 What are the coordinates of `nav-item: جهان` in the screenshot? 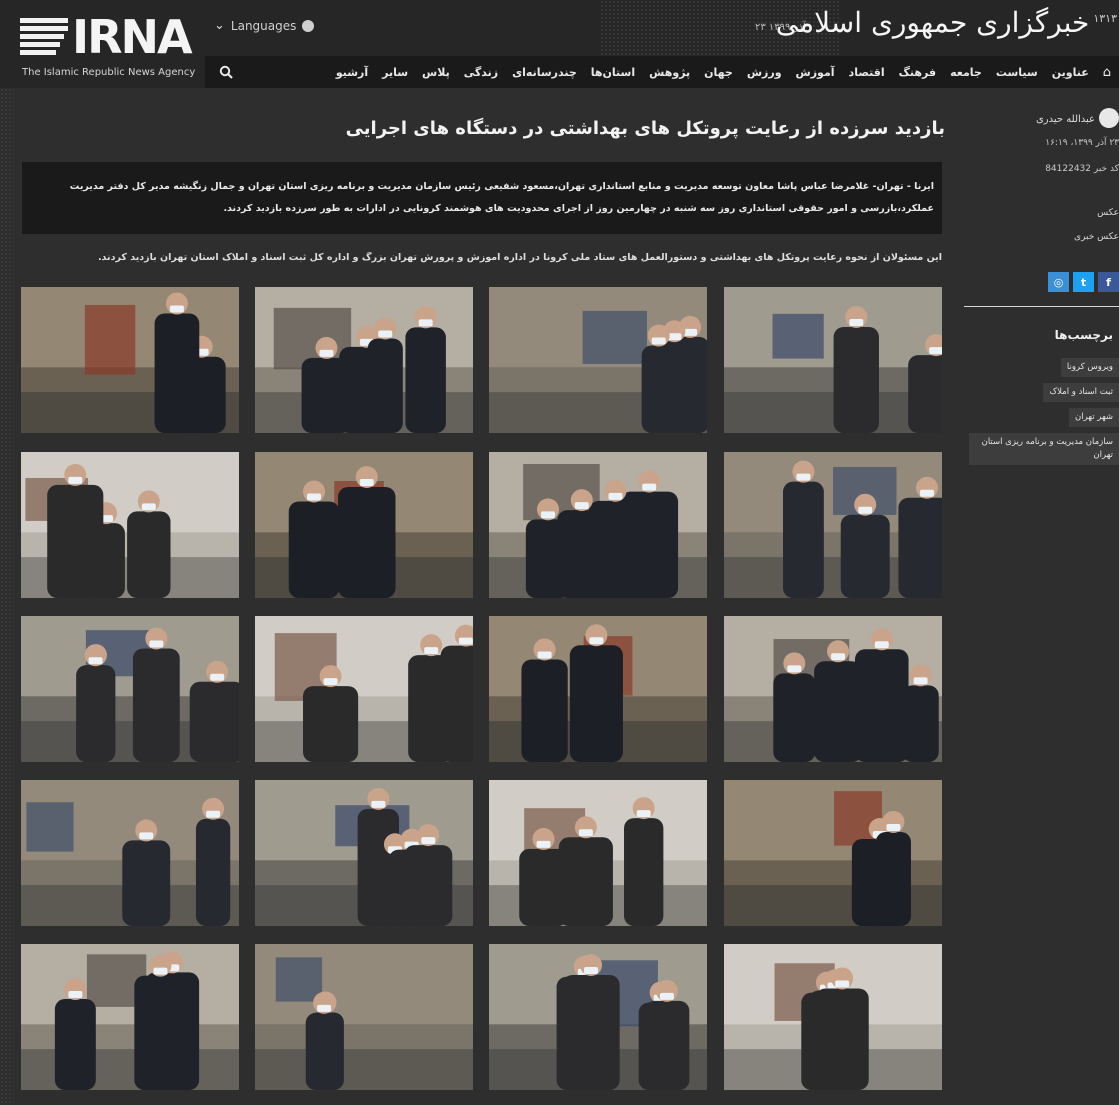 It's located at (718, 72).